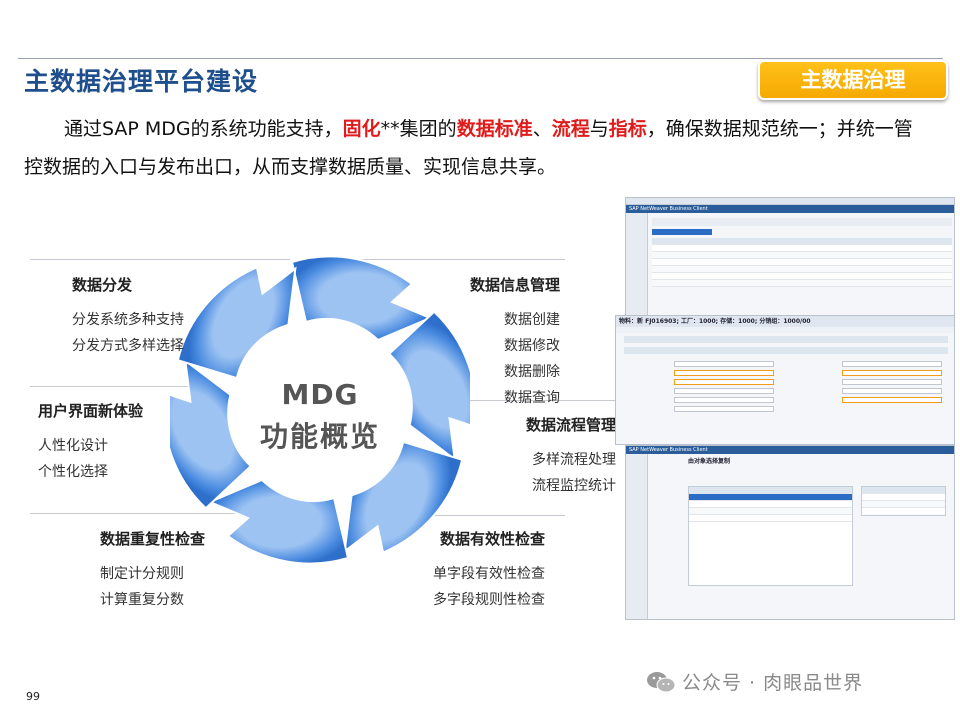 Image resolution: width=960 pixels, height=720 pixels. Describe the element at coordinates (203, 129) in the screenshot. I see `intro-text-1: 通过SAP MDG的系统功能支持，` at that location.